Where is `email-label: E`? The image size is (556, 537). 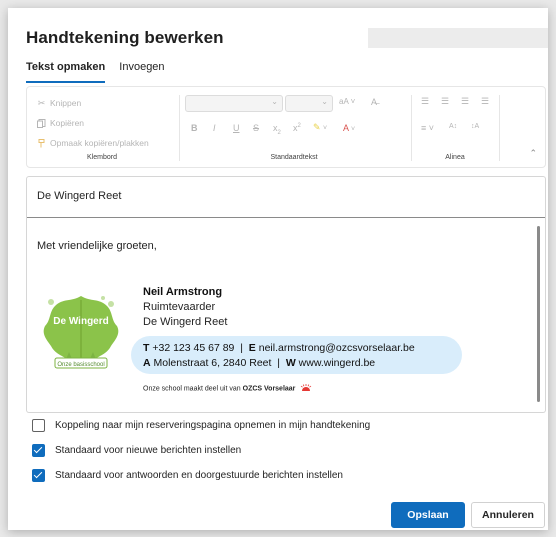 email-label: E is located at coordinates (252, 348).